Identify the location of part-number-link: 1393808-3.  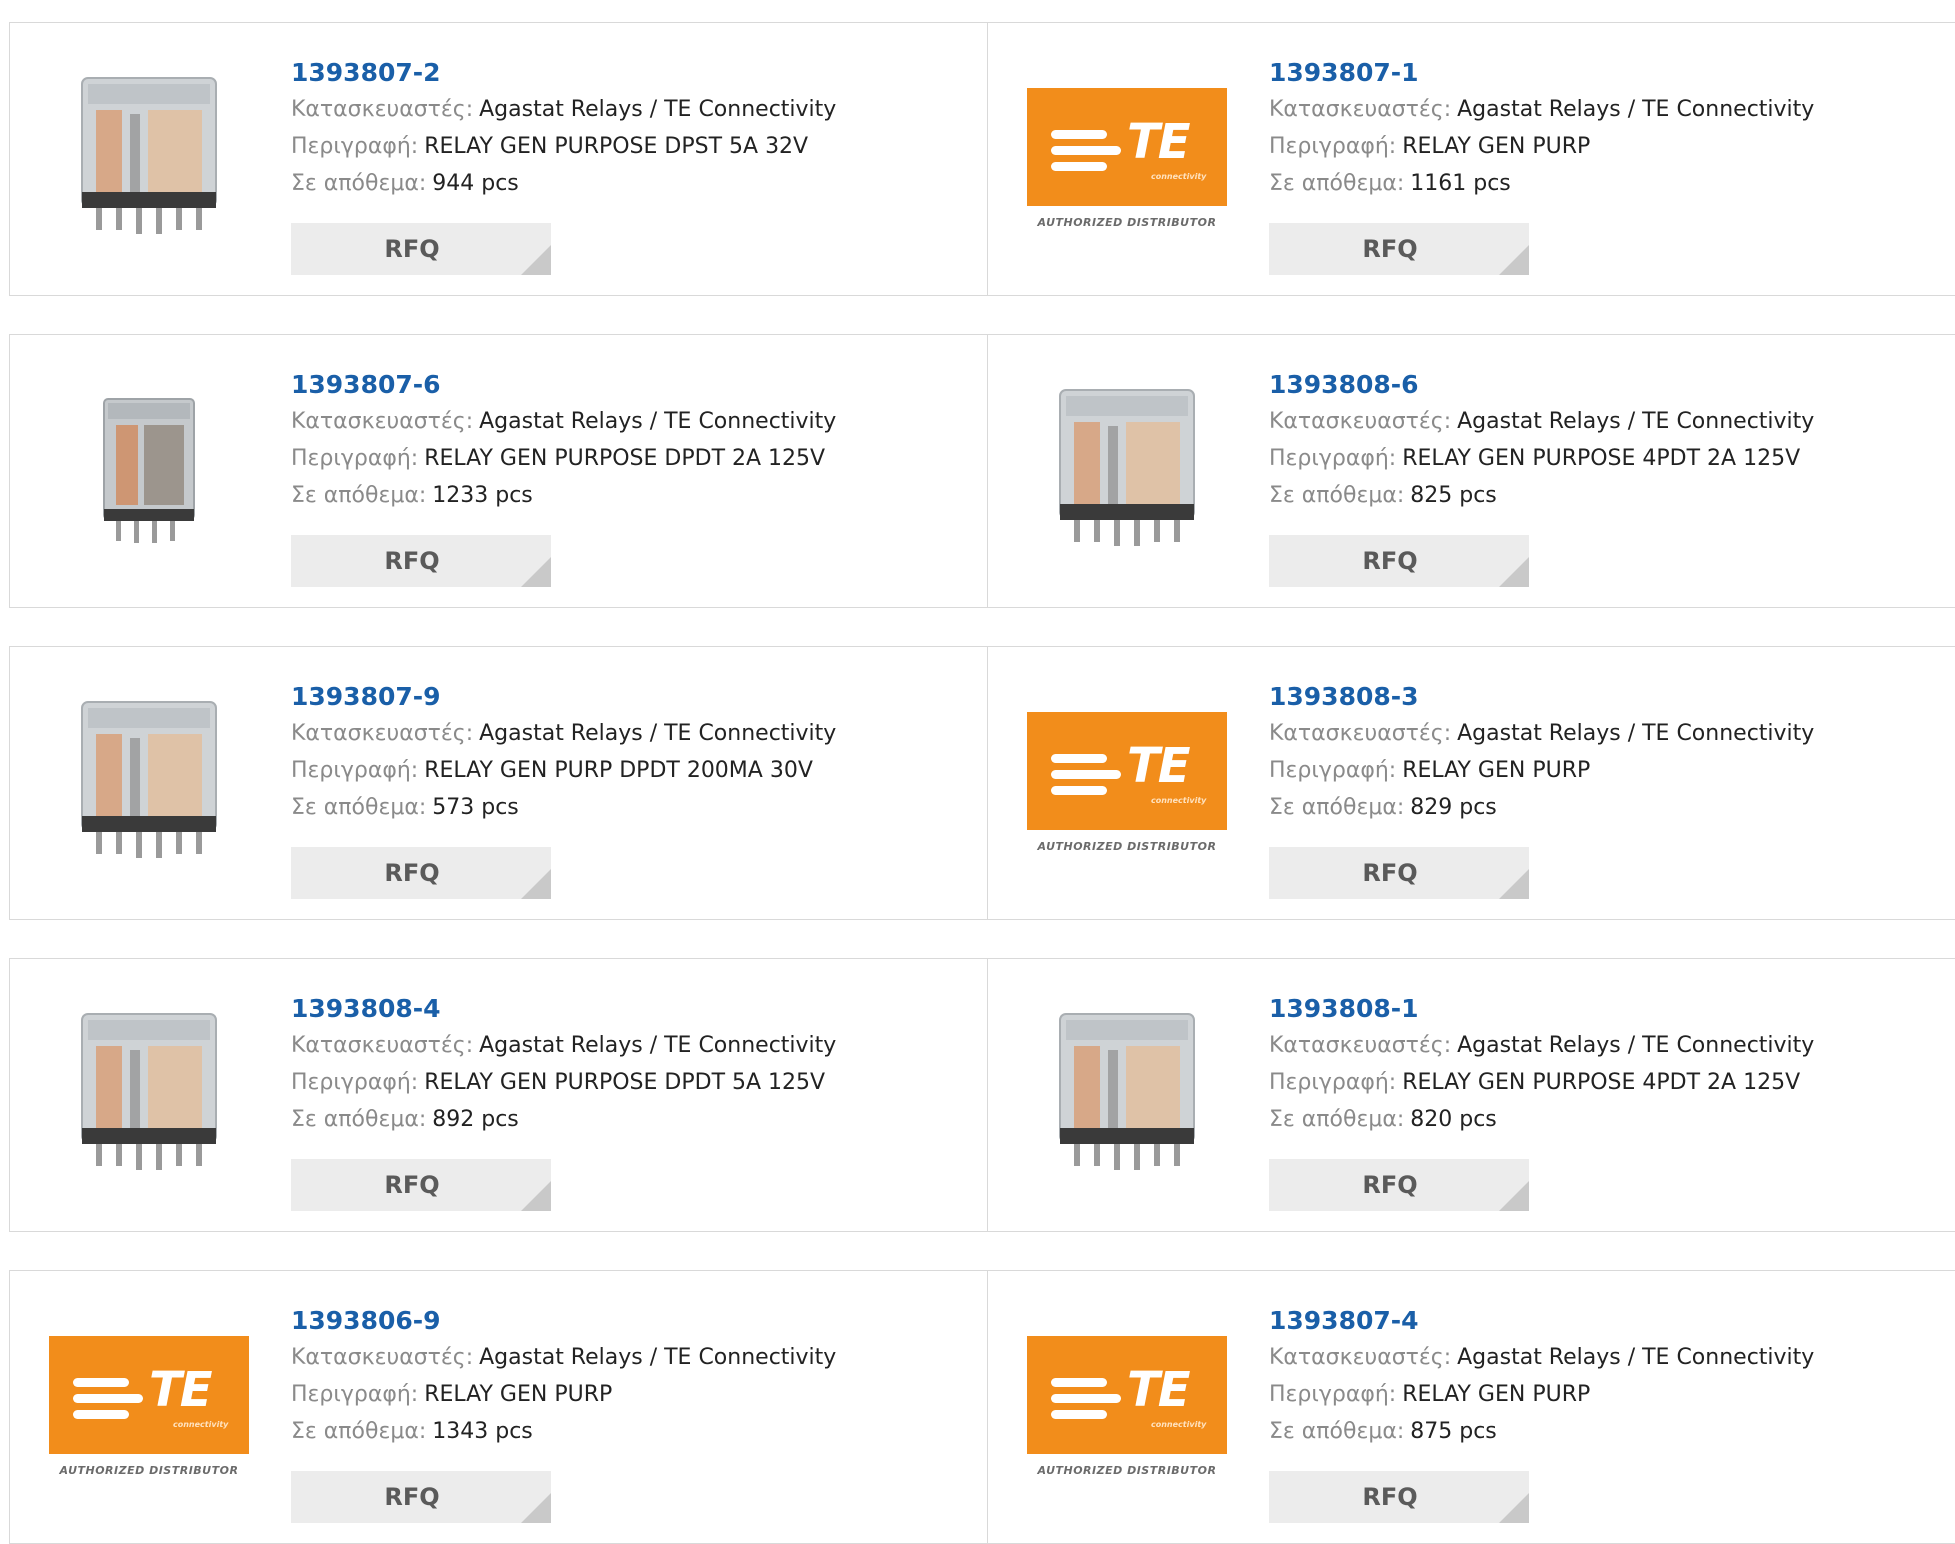
(1541, 697).